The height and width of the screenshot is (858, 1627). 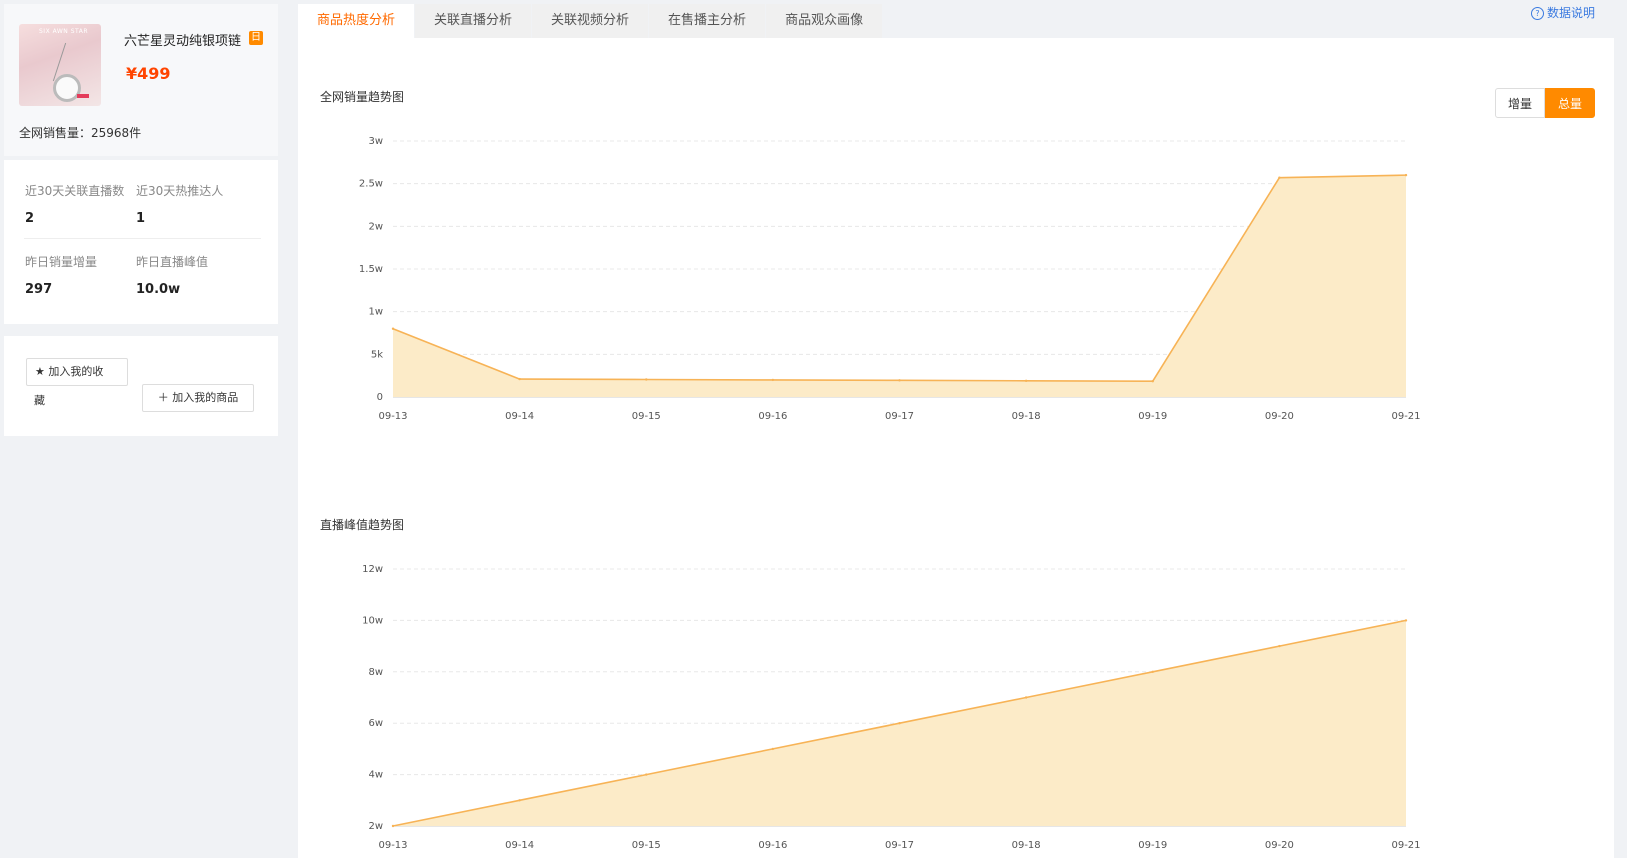 What do you see at coordinates (61, 262) in the screenshot?
I see `stat-label: 昨日销量增量` at bounding box center [61, 262].